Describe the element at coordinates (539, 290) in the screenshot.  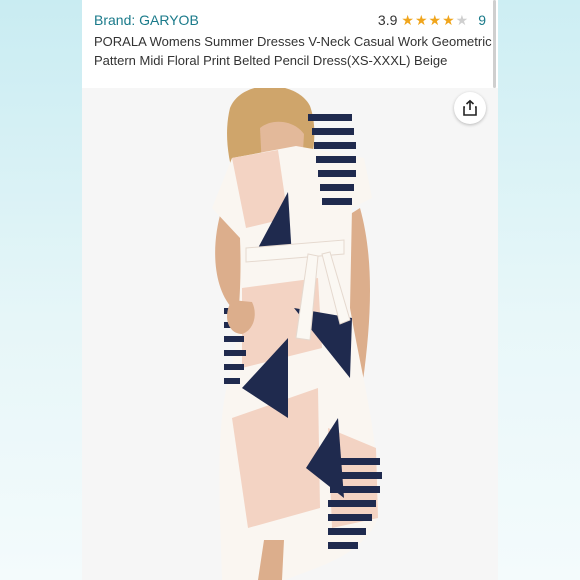
I see `background-right` at that location.